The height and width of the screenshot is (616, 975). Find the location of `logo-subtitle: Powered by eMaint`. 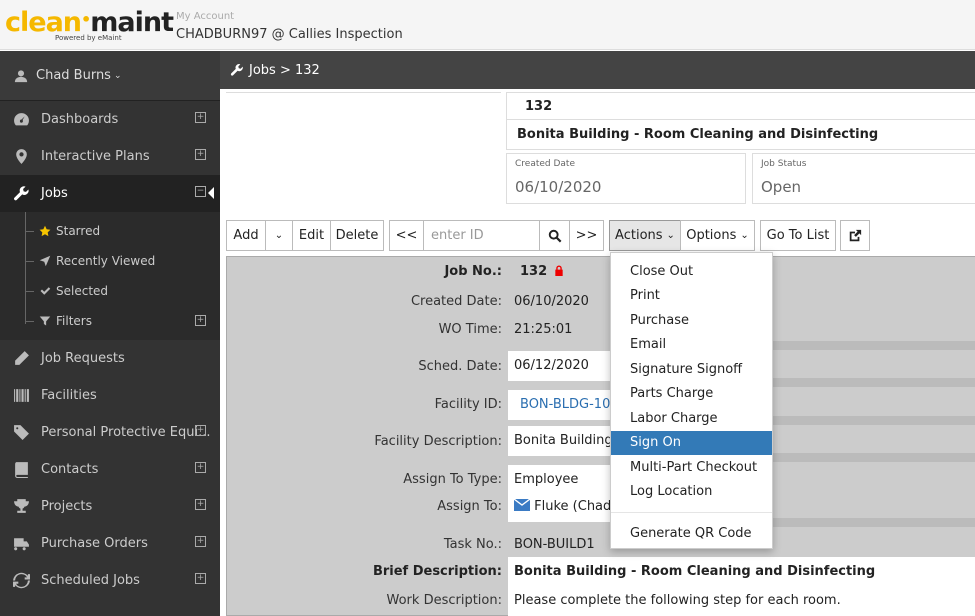

logo-subtitle: Powered by eMaint is located at coordinates (88, 38).